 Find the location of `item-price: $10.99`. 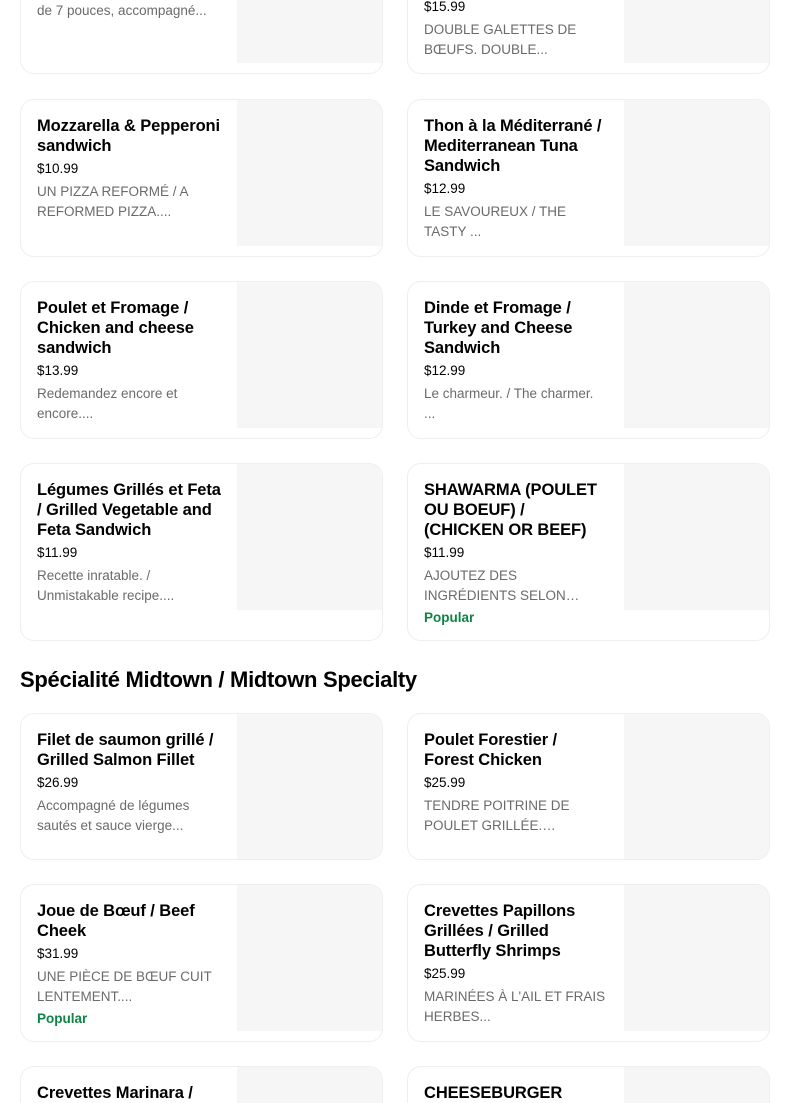

item-price: $10.99 is located at coordinates (58, 168).